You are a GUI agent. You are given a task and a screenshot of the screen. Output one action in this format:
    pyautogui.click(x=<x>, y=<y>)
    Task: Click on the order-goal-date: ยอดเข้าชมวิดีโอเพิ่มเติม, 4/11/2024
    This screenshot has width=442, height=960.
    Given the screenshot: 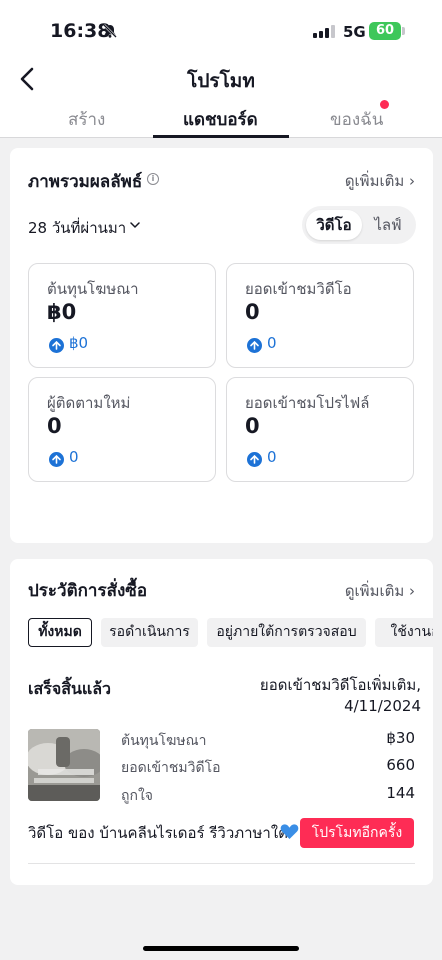 What is the action you would take?
    pyautogui.click(x=321, y=696)
    